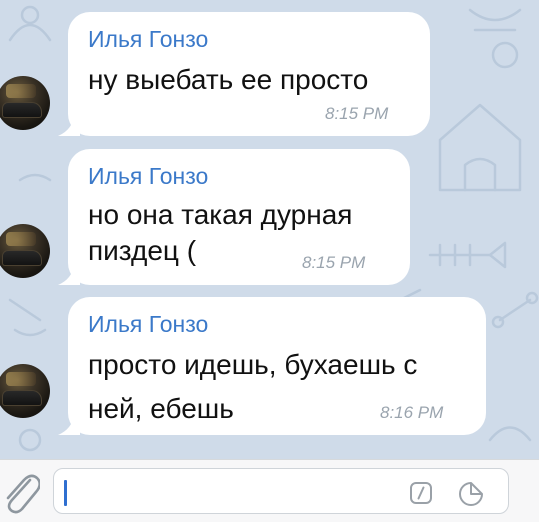  What do you see at coordinates (412, 412) in the screenshot?
I see `message-timestamp: 8:16 PM` at bounding box center [412, 412].